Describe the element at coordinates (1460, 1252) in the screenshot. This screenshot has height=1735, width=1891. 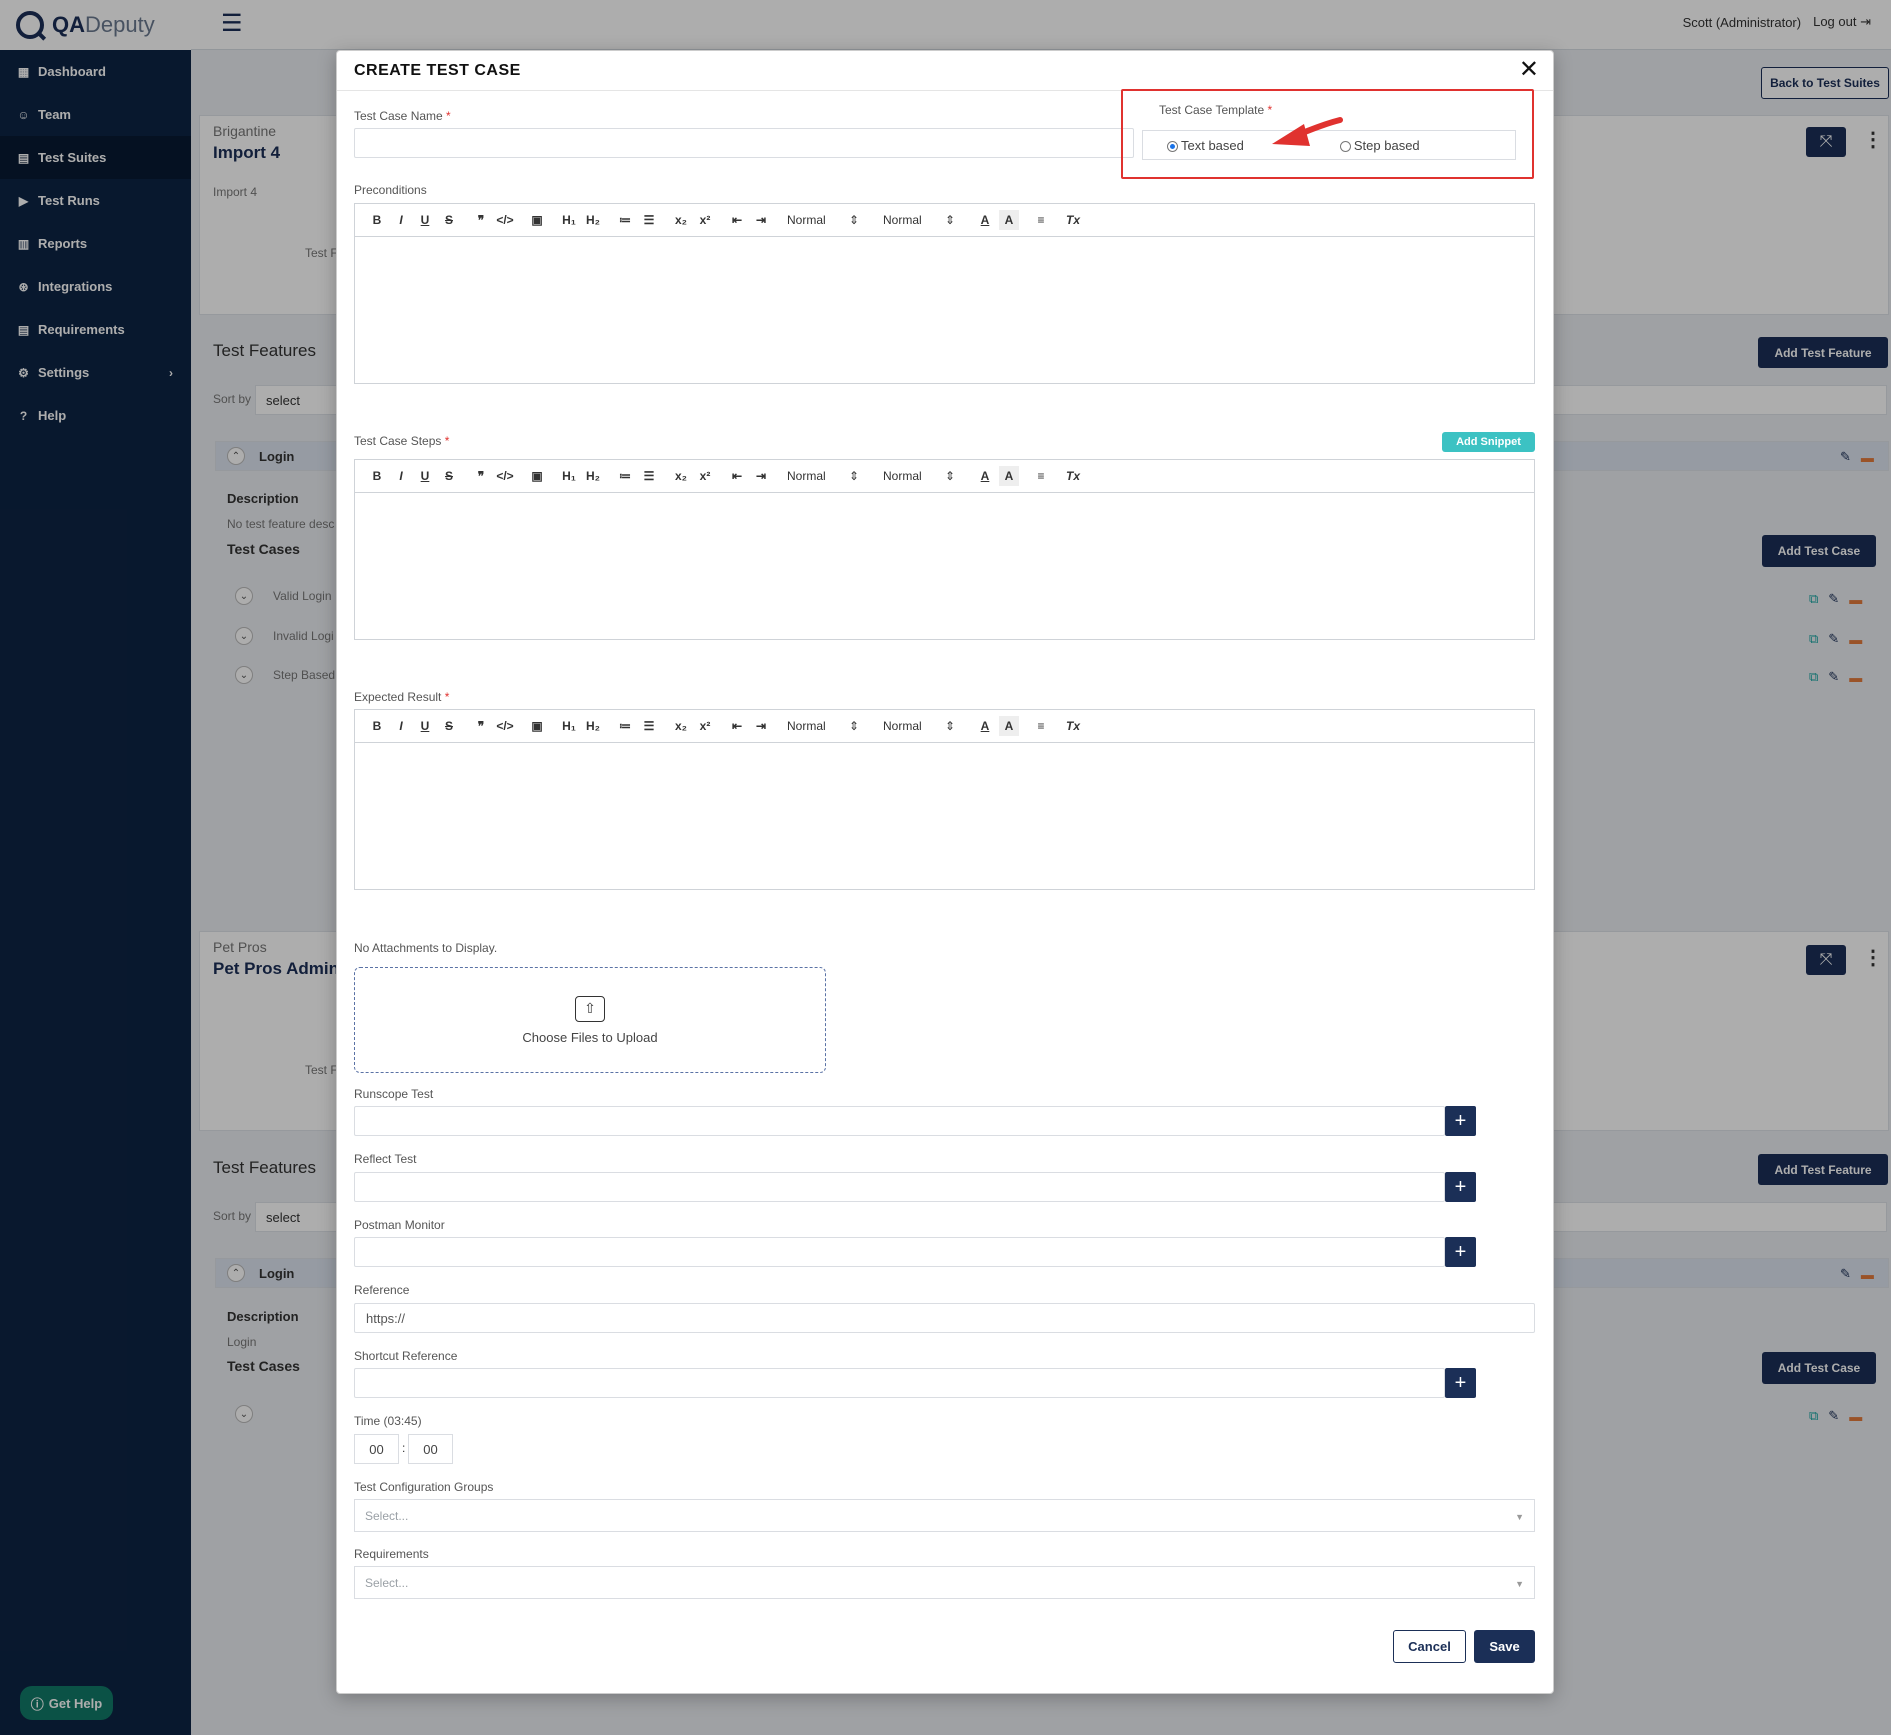
I see `add-postman-button: +` at that location.